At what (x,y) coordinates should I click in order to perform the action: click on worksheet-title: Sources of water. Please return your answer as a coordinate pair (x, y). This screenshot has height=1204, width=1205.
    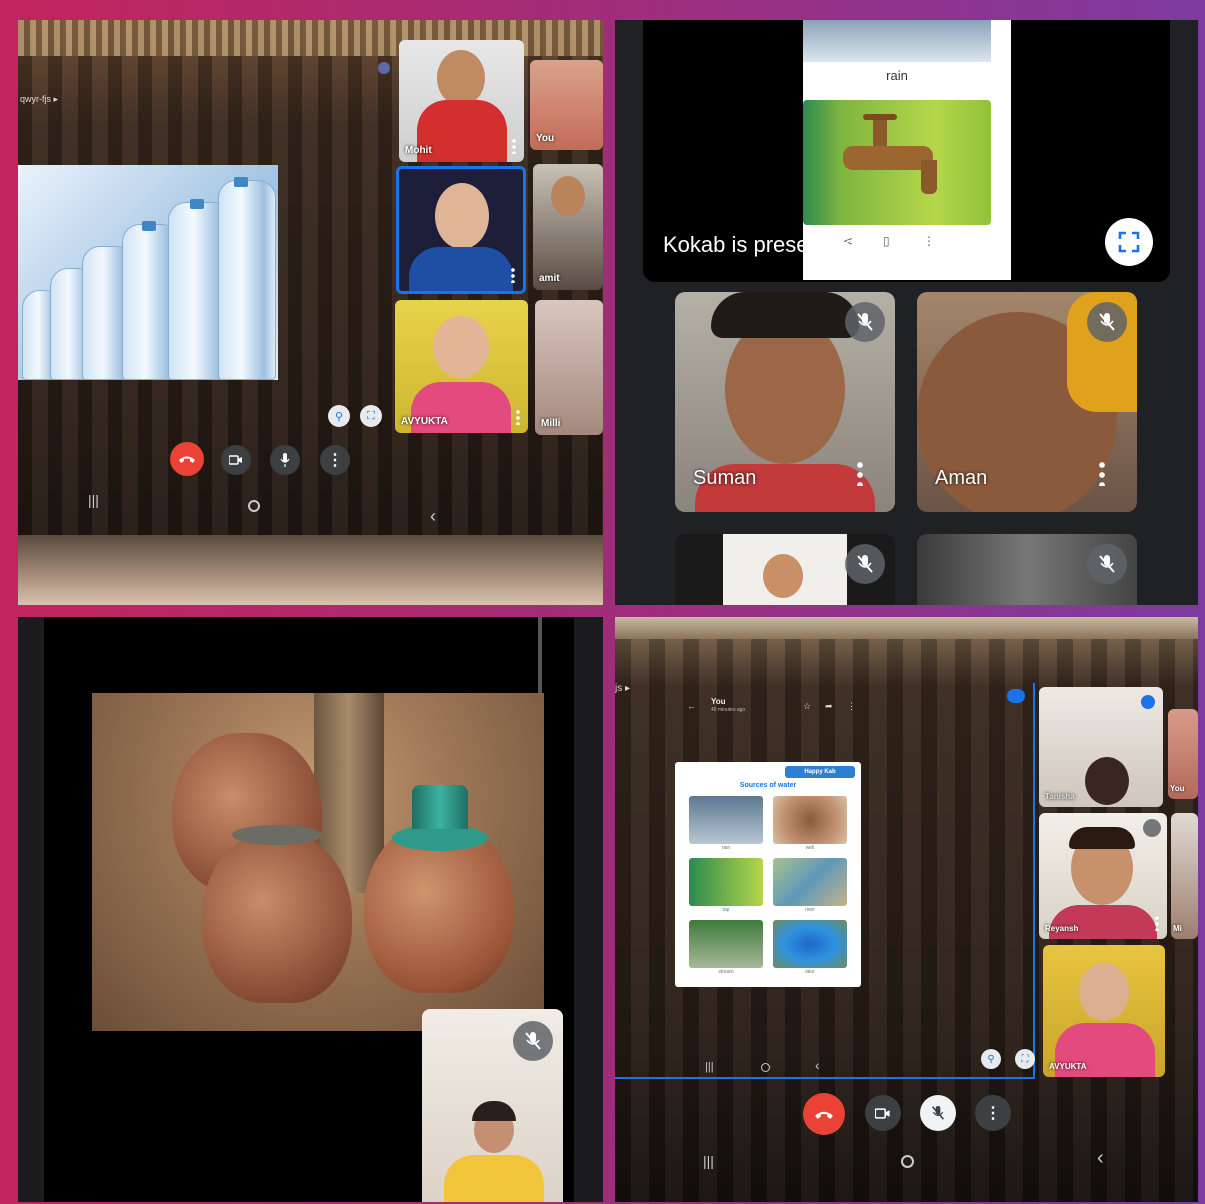
    Looking at the image, I should click on (768, 785).